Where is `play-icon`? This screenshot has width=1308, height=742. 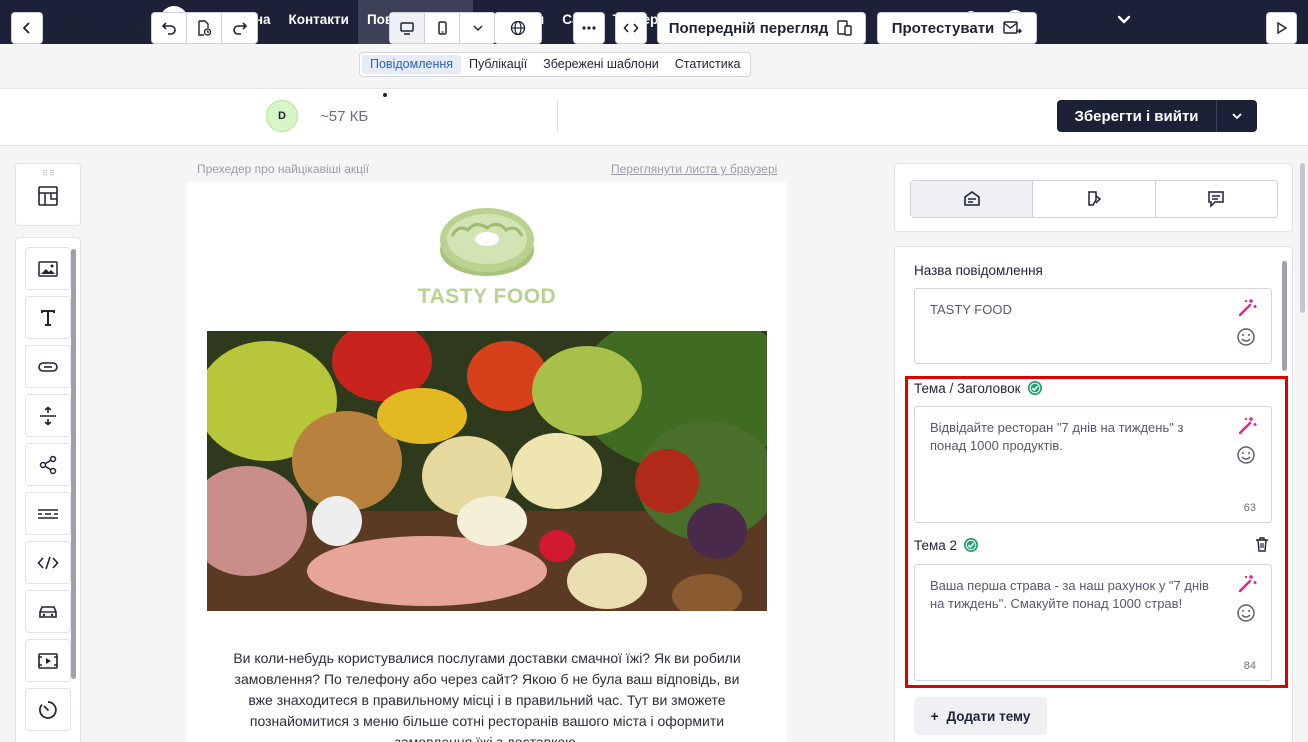 play-icon is located at coordinates (1281, 28).